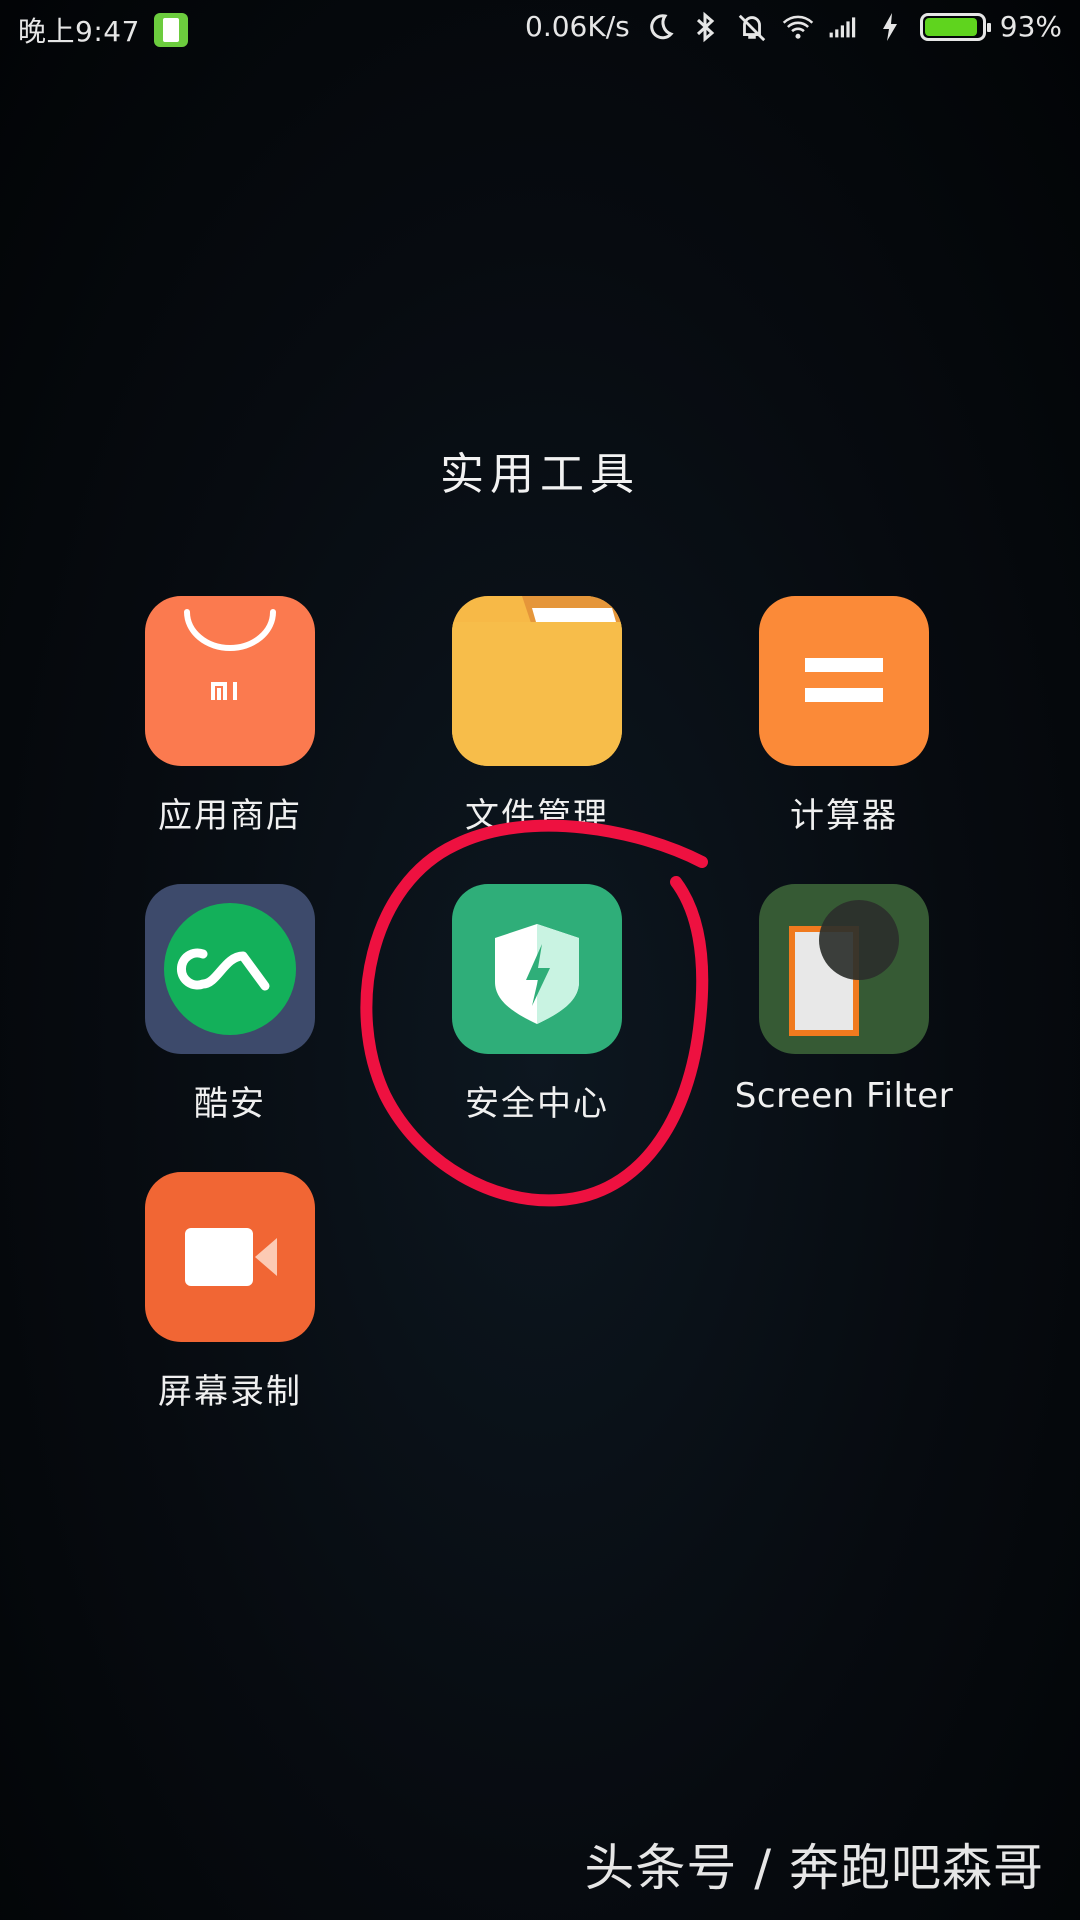 This screenshot has height=1920, width=1080. Describe the element at coordinates (844, 27) in the screenshot. I see `signal-icon` at that location.